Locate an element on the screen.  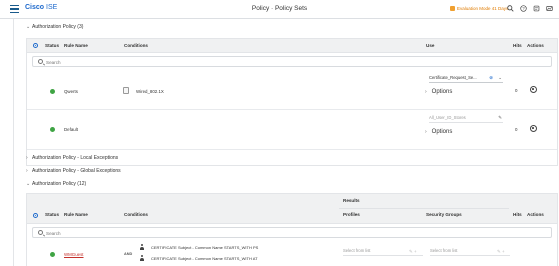
profiles-actions: ✎ + is located at coordinates (413, 252).